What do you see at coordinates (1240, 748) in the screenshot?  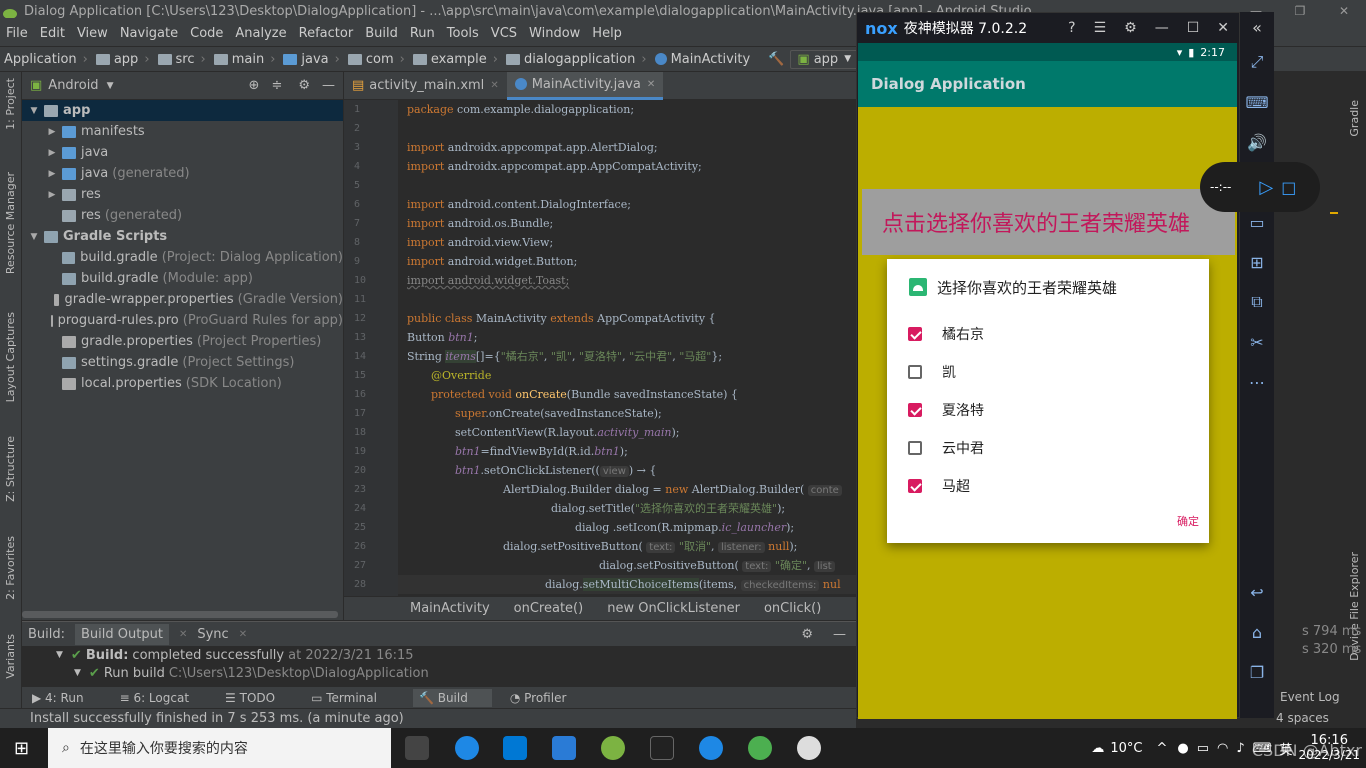 I see `speaker-icon: ♪` at bounding box center [1240, 748].